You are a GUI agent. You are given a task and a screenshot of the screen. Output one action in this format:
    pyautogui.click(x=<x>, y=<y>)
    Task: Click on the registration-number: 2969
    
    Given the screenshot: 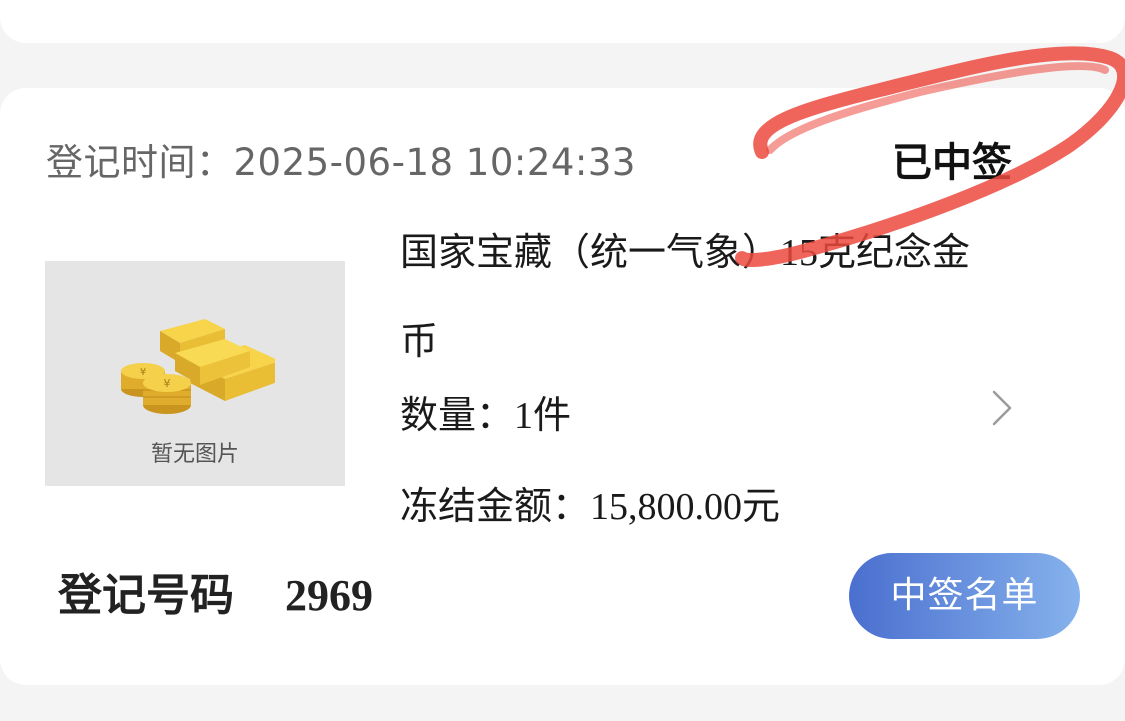 What is the action you would take?
    pyautogui.click(x=329, y=595)
    